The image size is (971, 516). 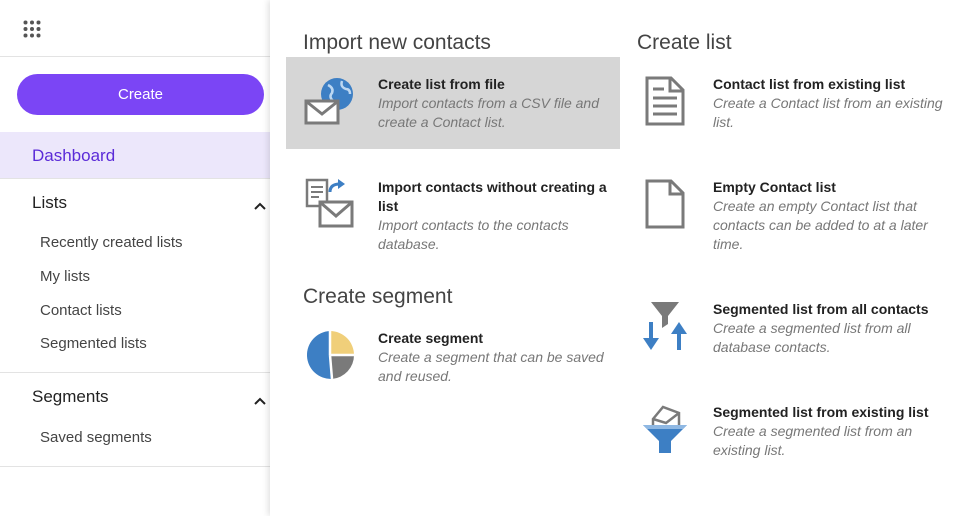 I want to click on sidebar-item-dashboard: Dashboard, so click(x=135, y=155).